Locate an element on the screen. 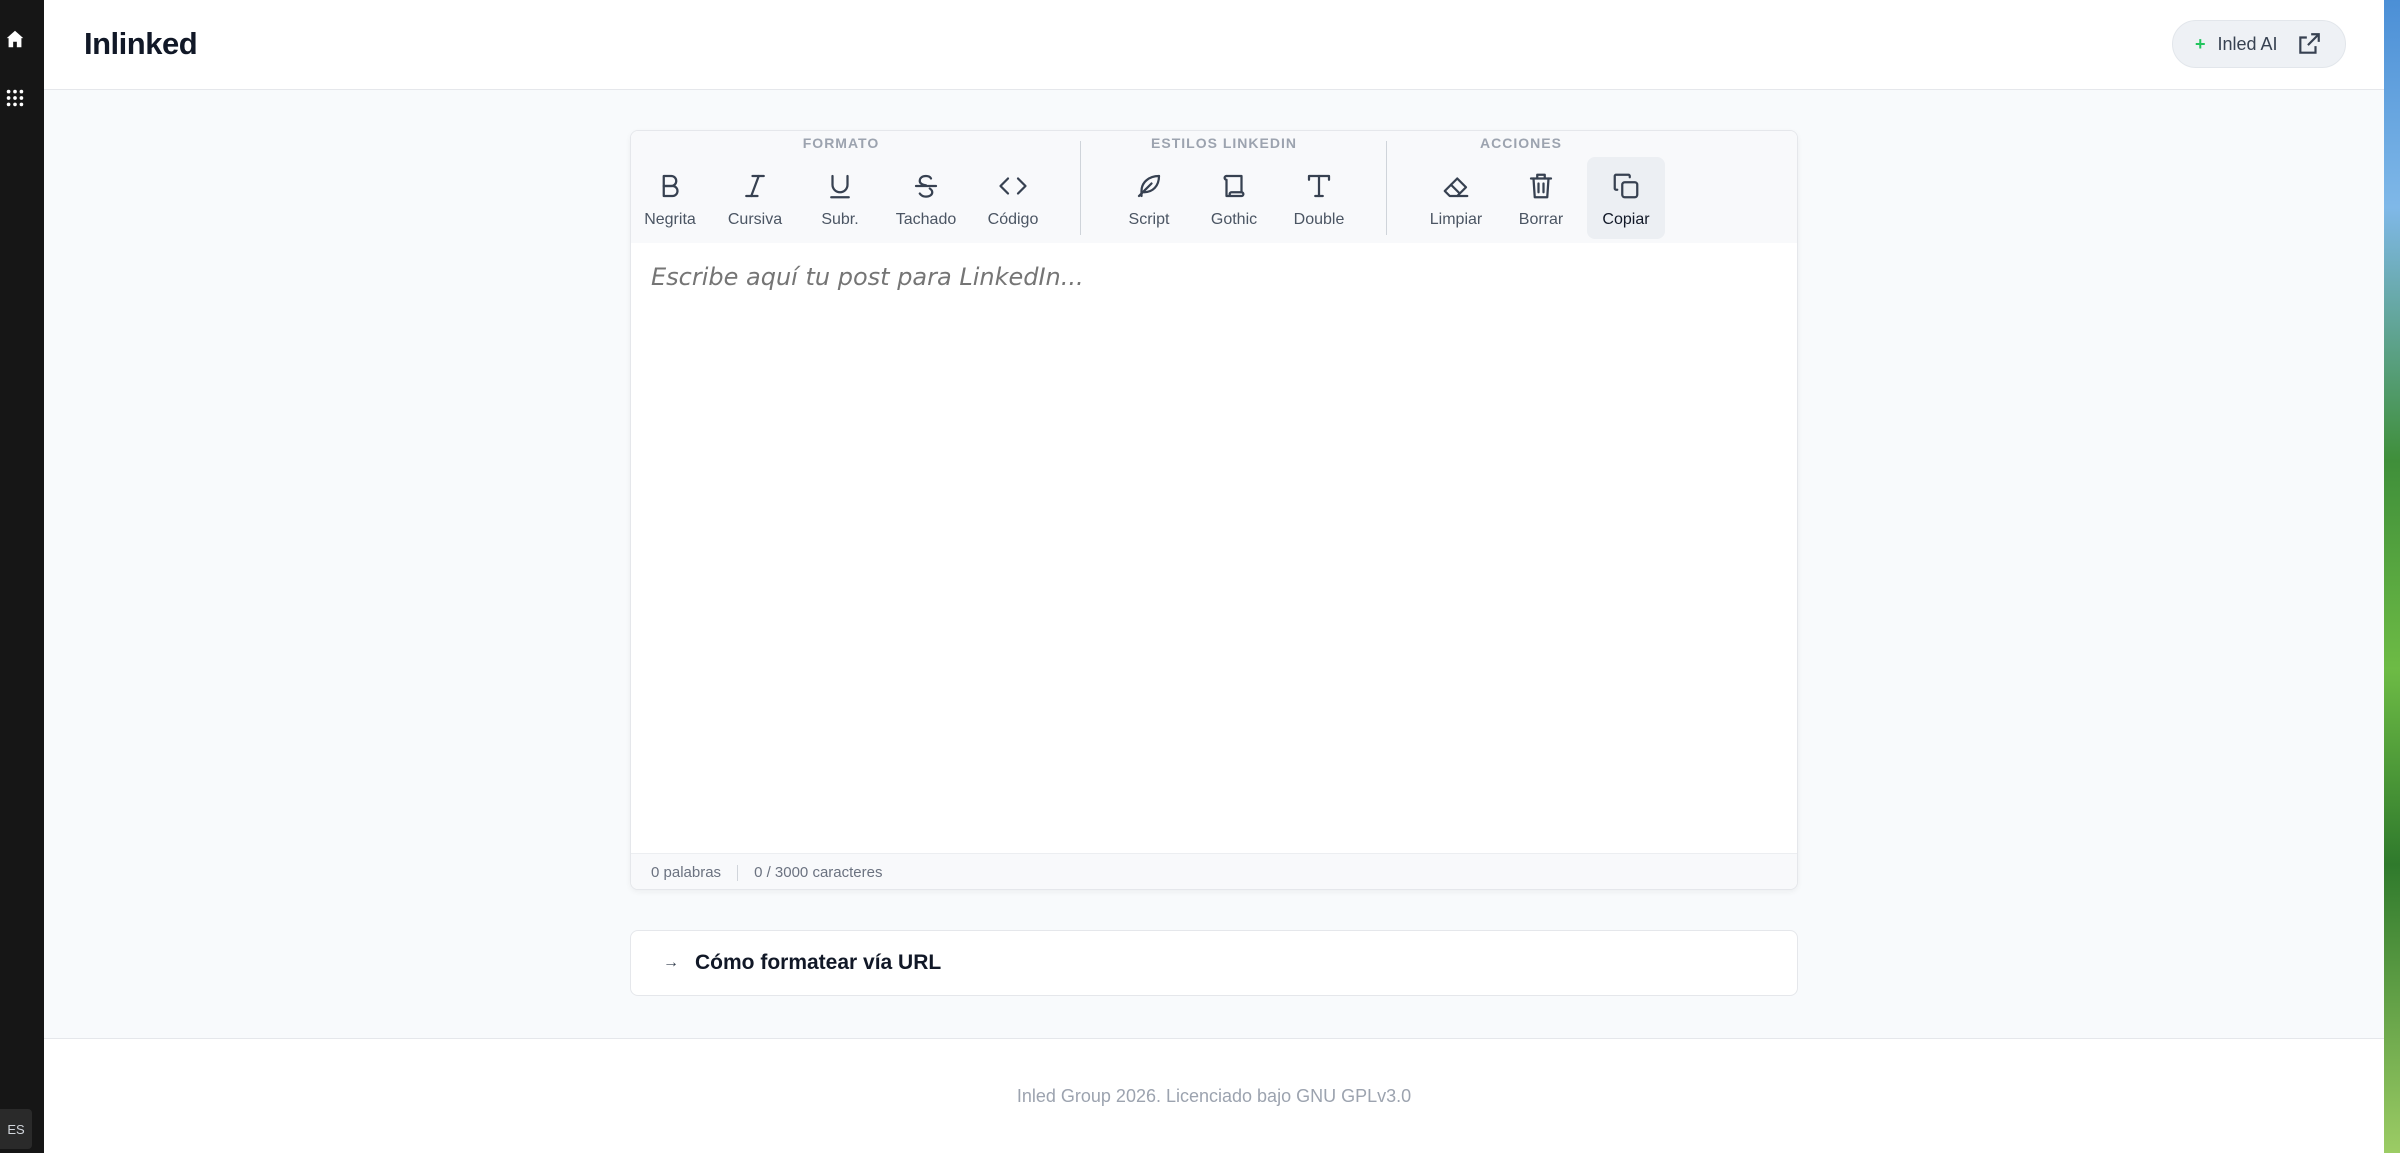  status-divider is located at coordinates (738, 872).